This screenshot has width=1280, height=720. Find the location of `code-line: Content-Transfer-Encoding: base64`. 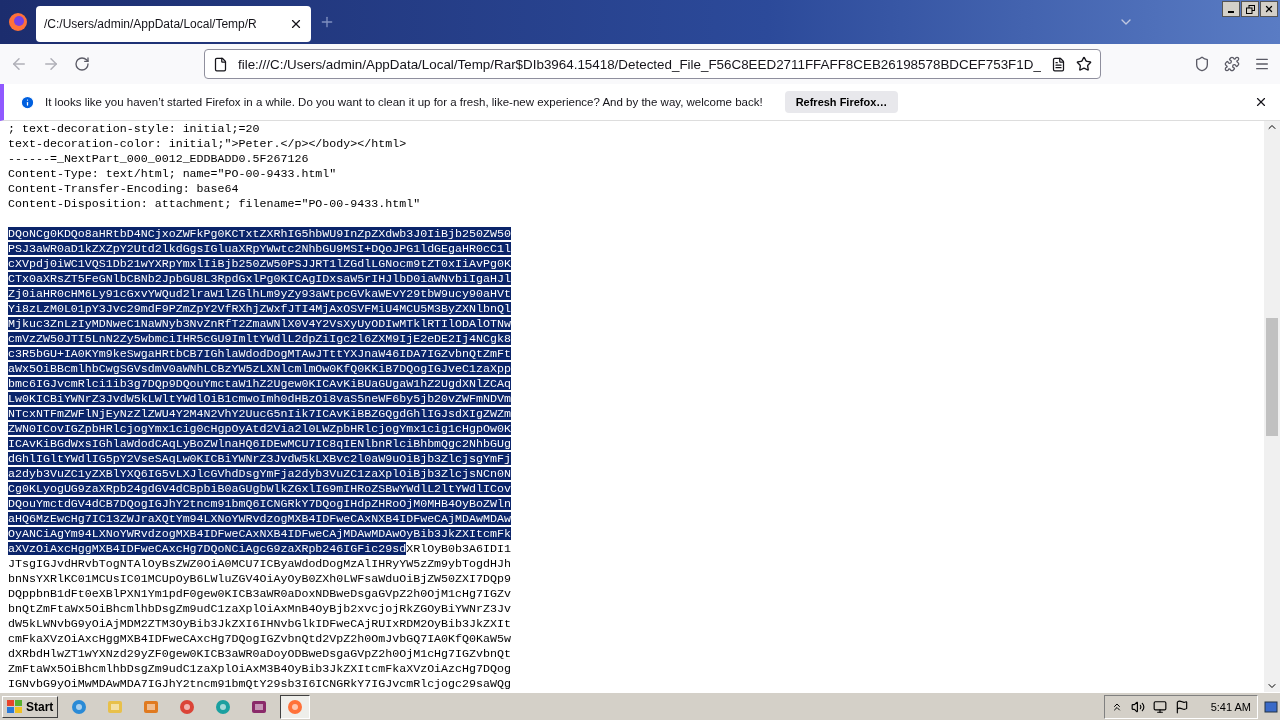

code-line: Content-Transfer-Encoding: base64 is located at coordinates (123, 188).